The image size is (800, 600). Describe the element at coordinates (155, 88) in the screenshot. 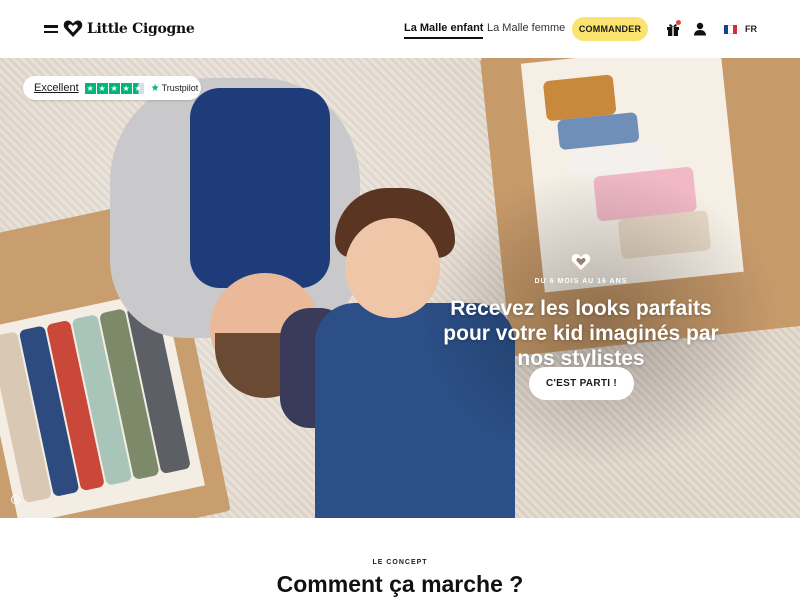

I see `trustpilot-star-icon: ★` at that location.